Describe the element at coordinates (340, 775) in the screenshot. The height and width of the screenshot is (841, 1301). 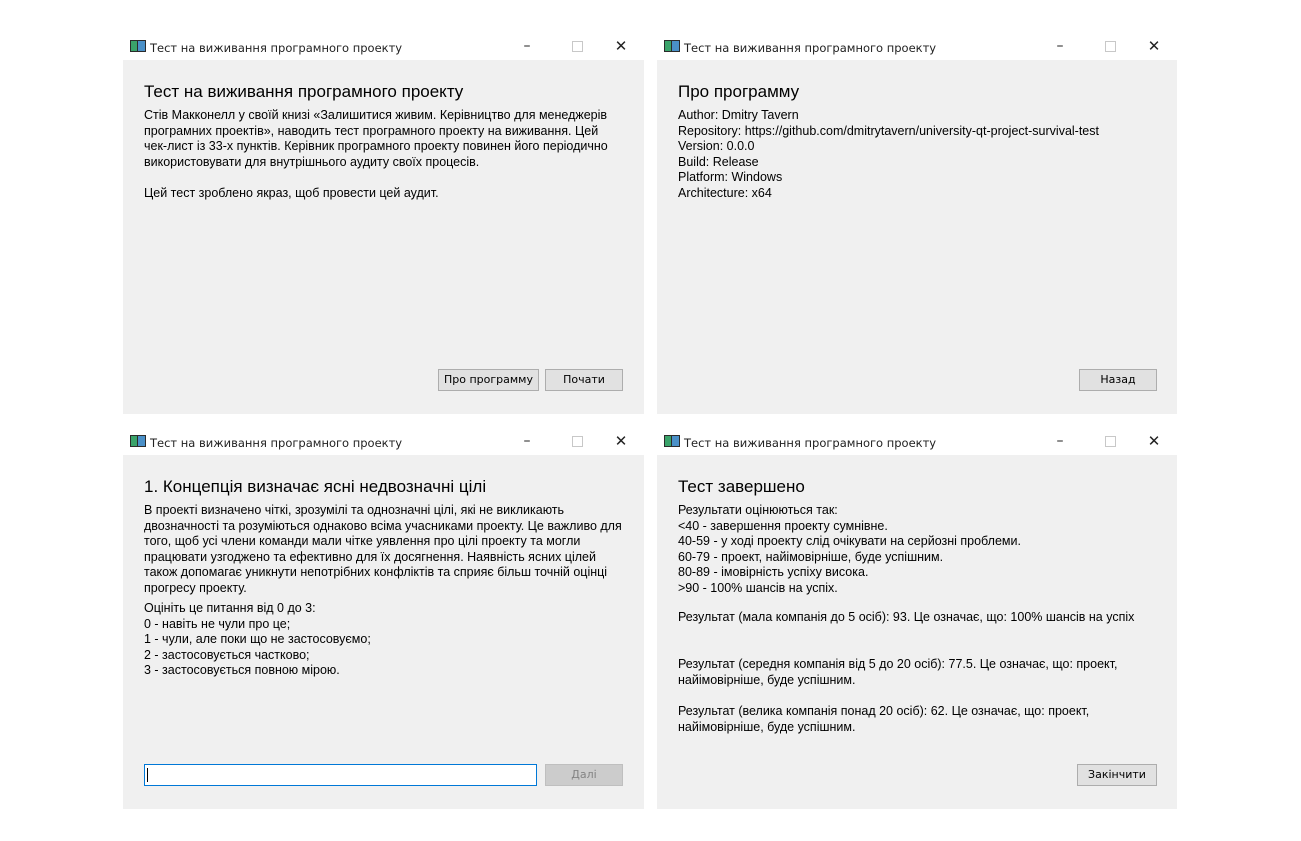
I see `answer-input` at that location.